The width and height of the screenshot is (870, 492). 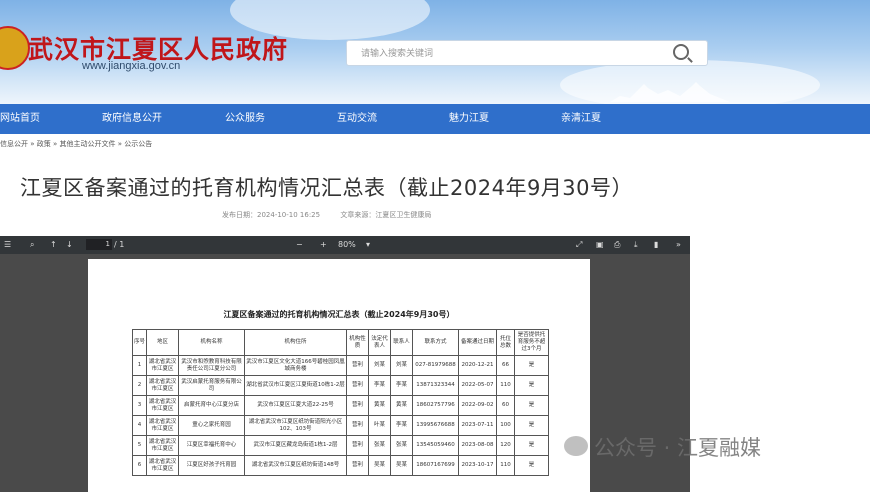 I want to click on zoom-out-button: −, so click(x=299, y=244).